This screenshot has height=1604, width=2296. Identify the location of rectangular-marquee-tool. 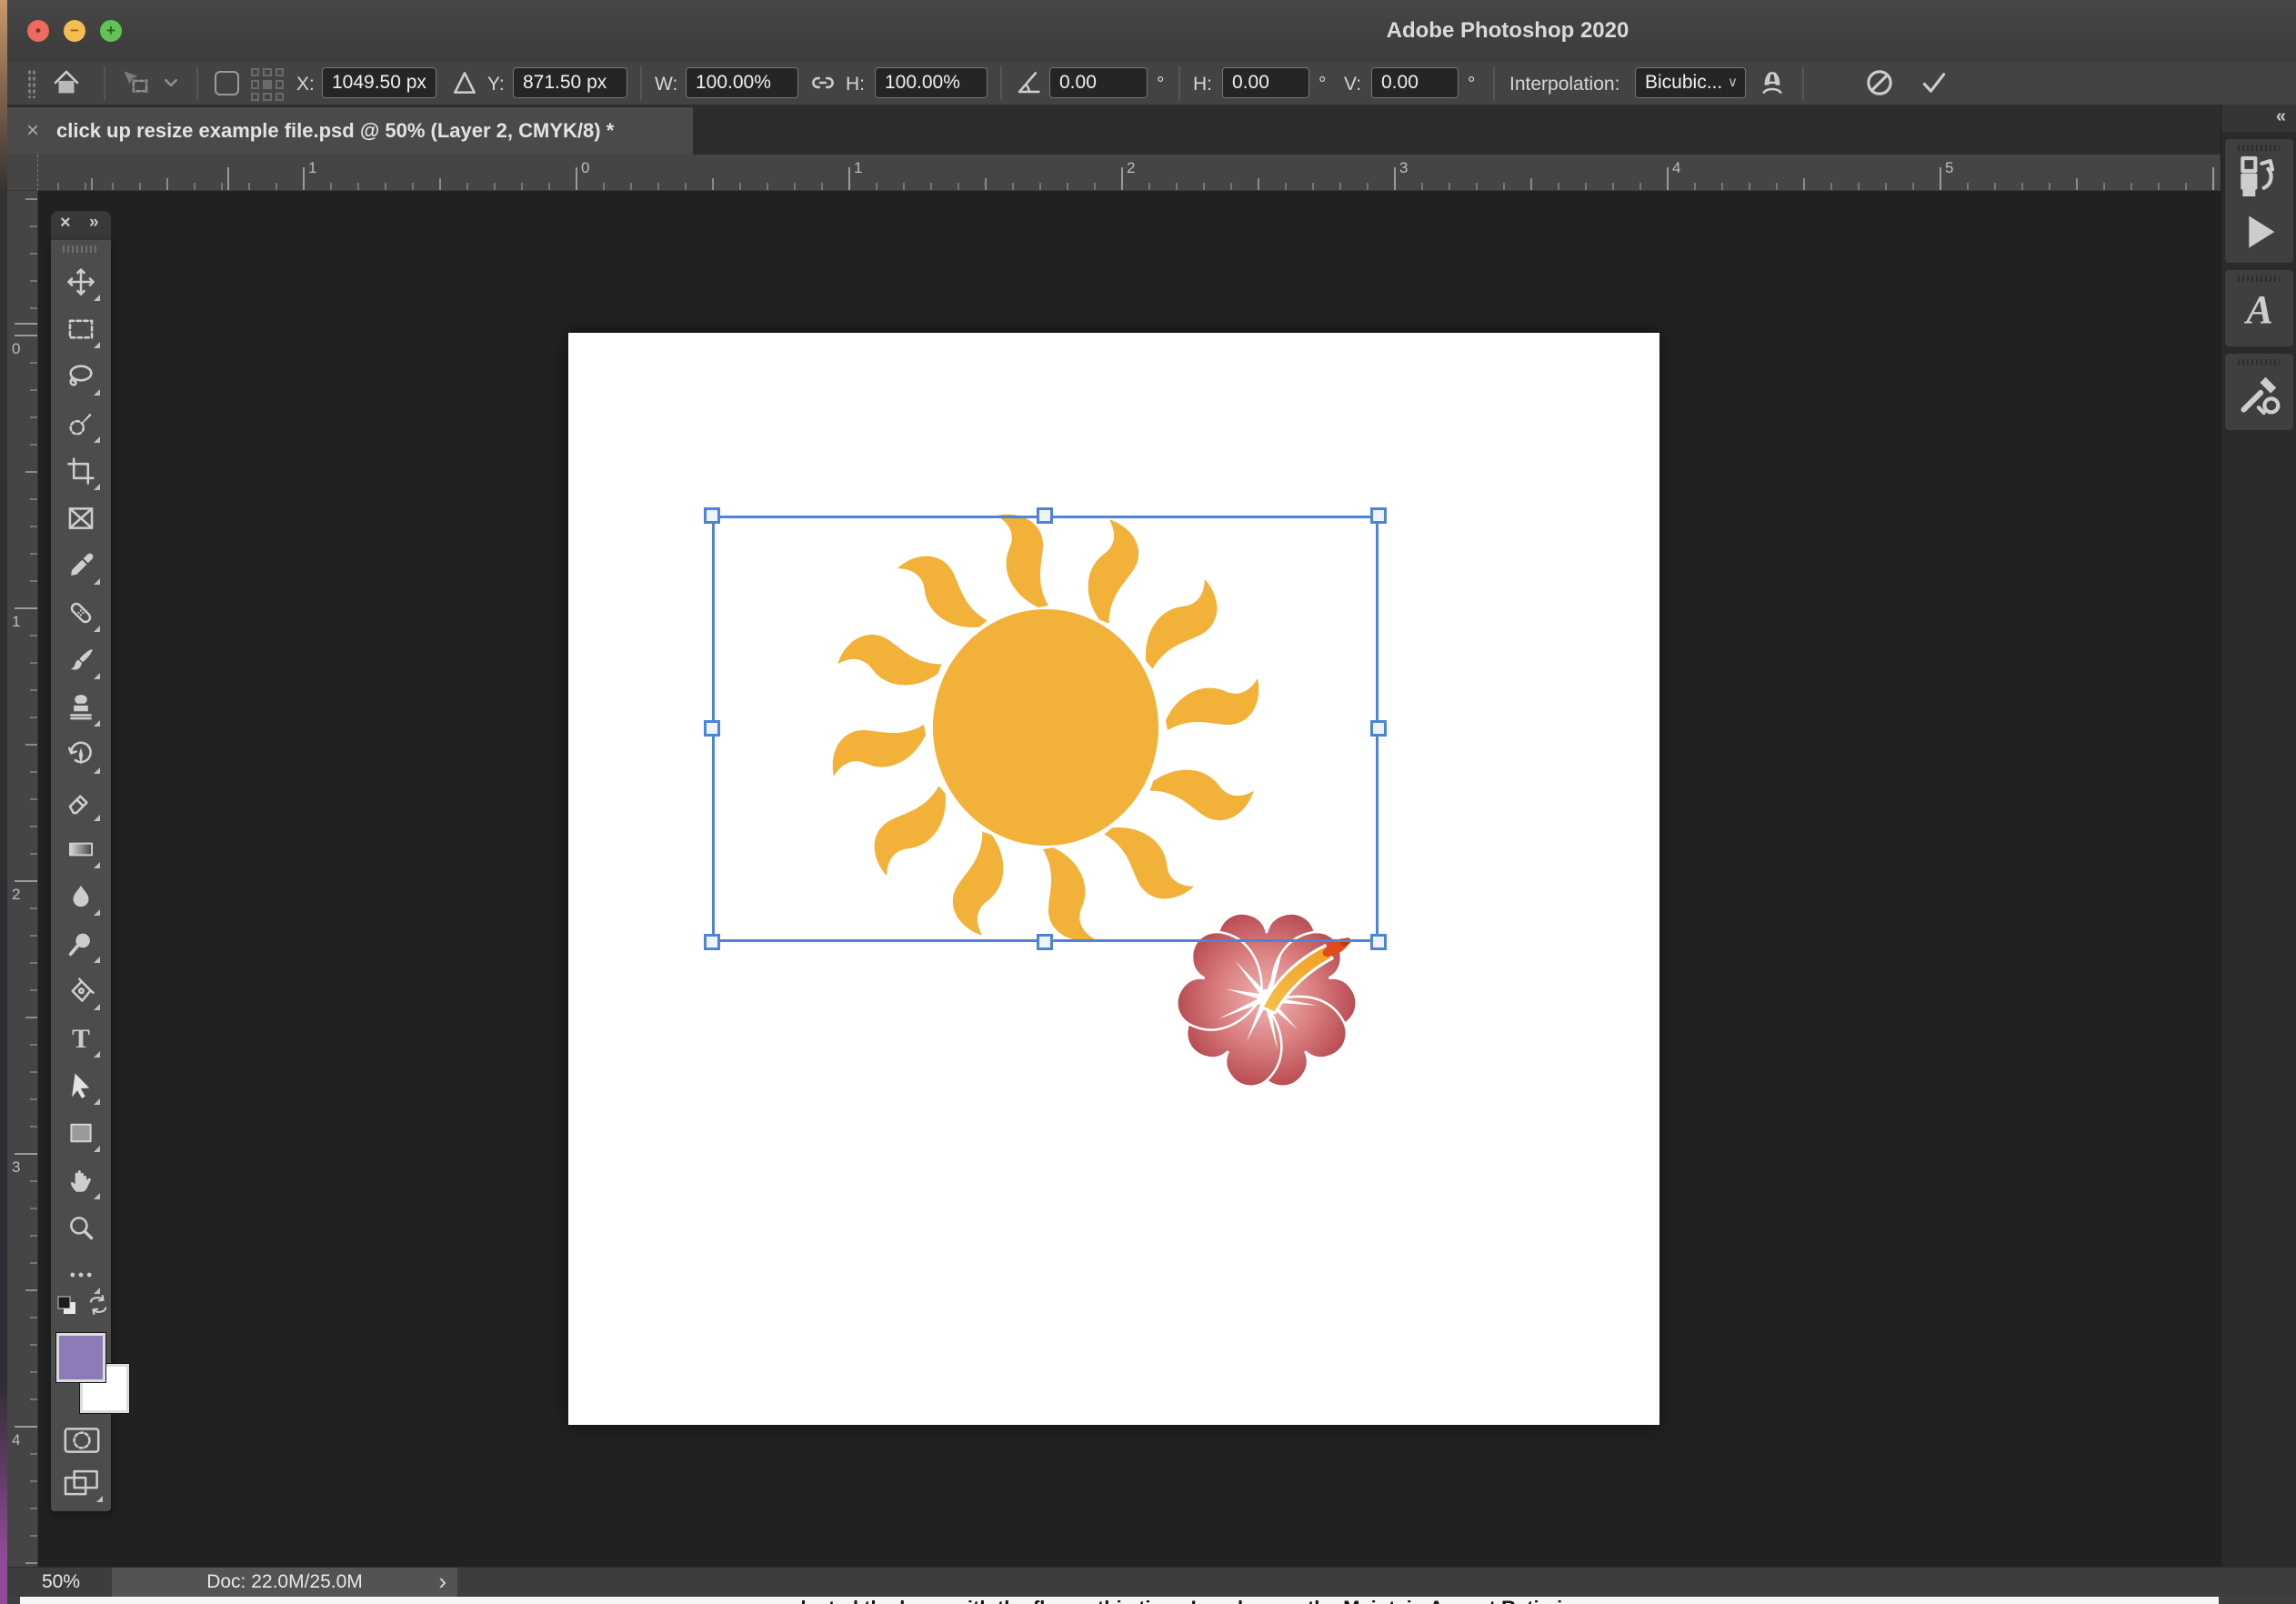
(81, 329).